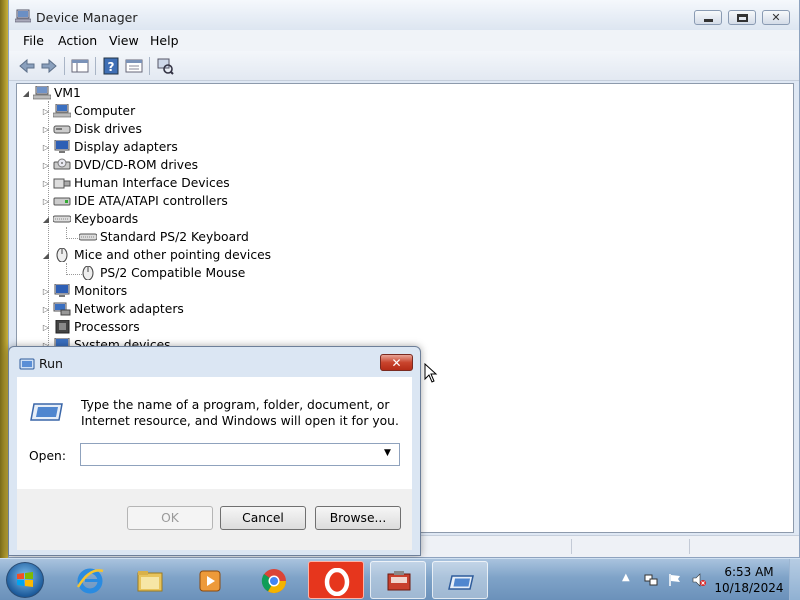  I want to click on tree-label: Network adapters, so click(129, 309).